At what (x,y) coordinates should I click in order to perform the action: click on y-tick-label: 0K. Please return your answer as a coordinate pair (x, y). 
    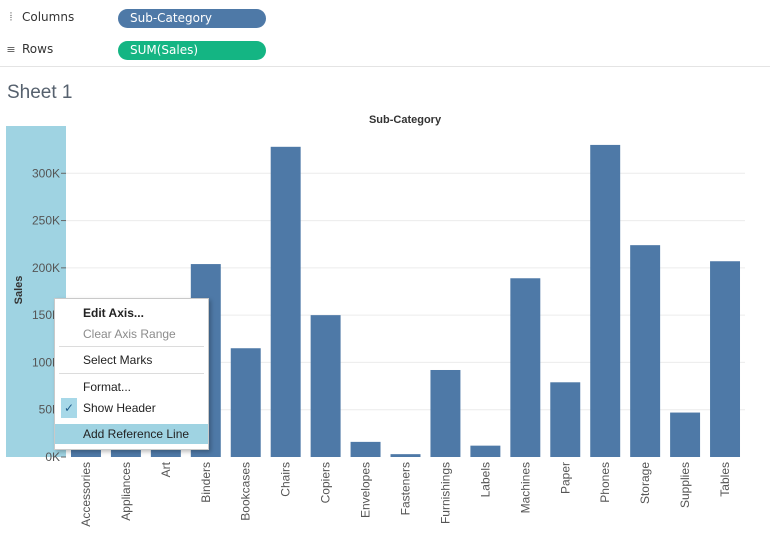
    Looking at the image, I should click on (52, 457).